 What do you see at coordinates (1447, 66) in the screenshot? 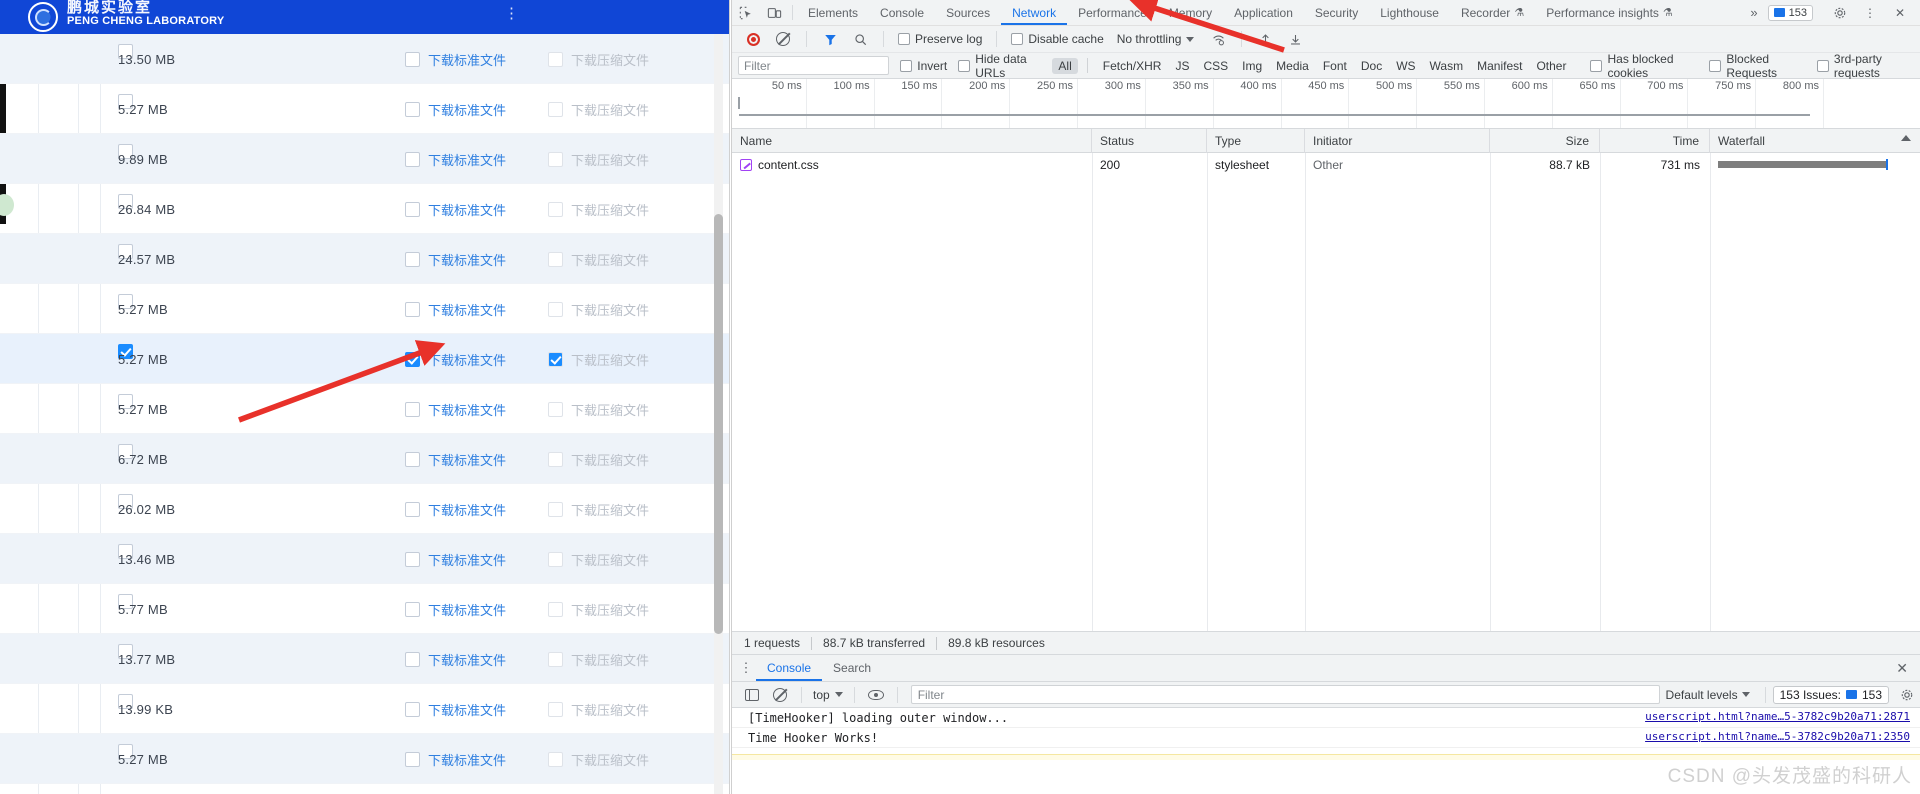
I see `resource-type-wasm: Wasm` at bounding box center [1447, 66].